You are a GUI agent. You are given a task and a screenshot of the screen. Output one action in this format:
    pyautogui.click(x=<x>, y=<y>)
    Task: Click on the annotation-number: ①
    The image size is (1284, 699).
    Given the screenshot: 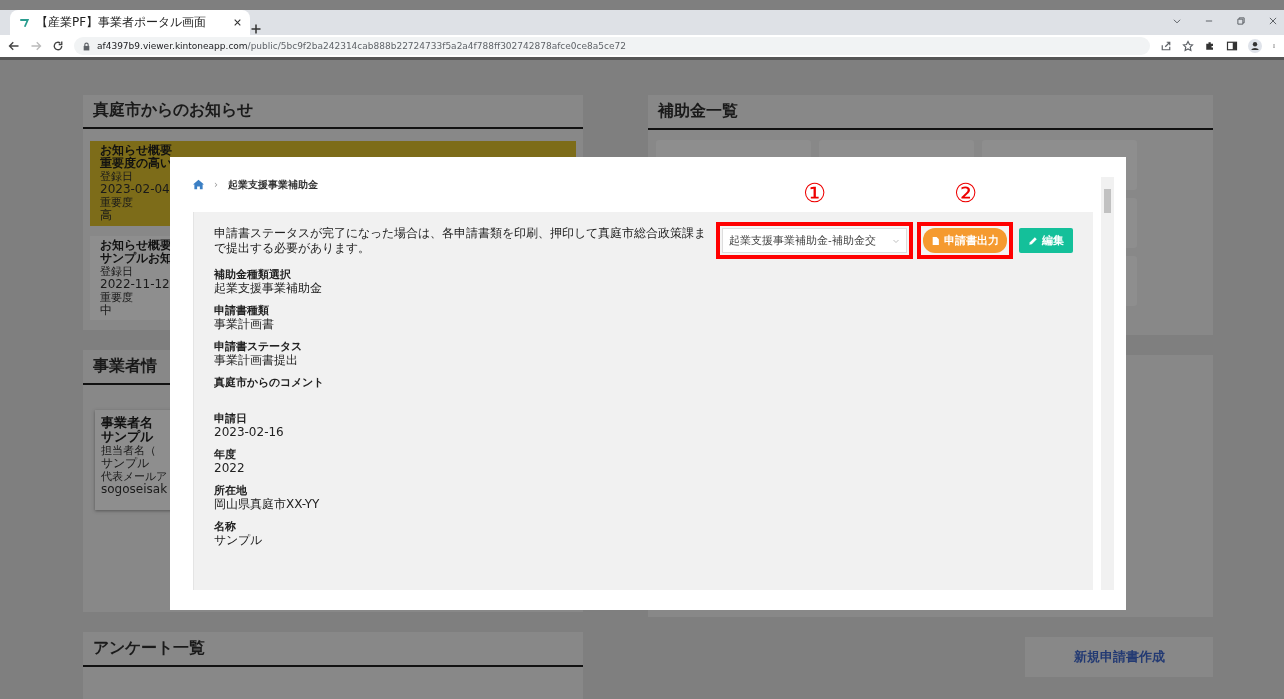 What is the action you would take?
    pyautogui.click(x=814, y=193)
    